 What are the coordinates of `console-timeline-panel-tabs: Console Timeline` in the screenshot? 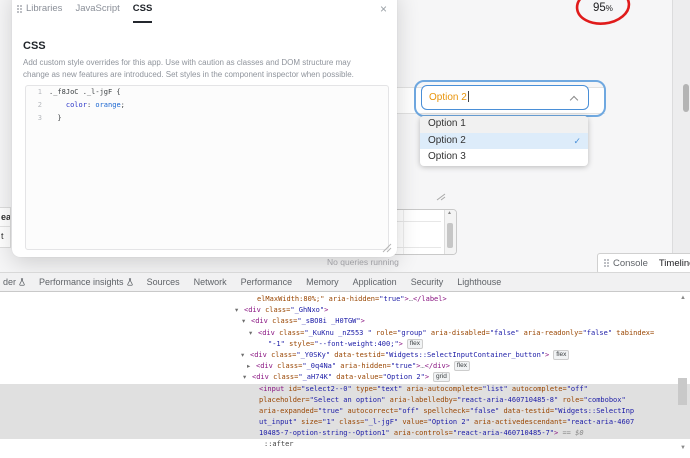 It's located at (643, 263).